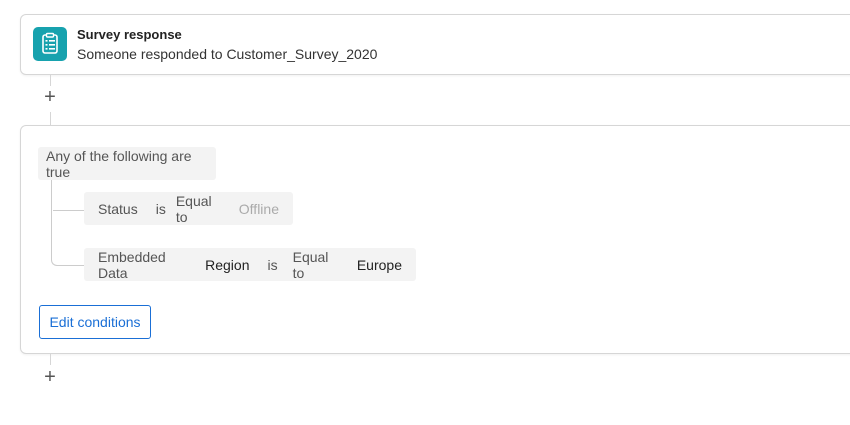 The image size is (850, 425). What do you see at coordinates (118, 208) in the screenshot?
I see `condition-field: Status` at bounding box center [118, 208].